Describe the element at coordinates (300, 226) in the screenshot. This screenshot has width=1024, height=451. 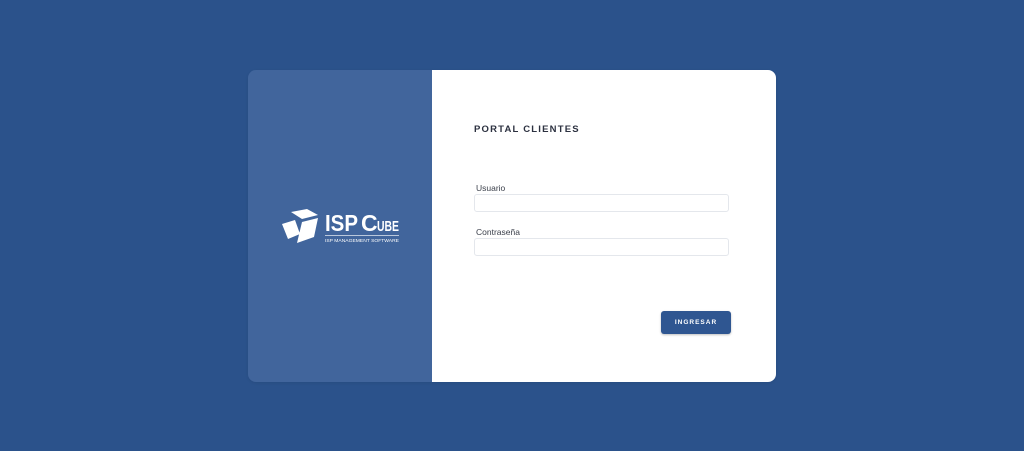
I see `cube-logo-icon` at that location.